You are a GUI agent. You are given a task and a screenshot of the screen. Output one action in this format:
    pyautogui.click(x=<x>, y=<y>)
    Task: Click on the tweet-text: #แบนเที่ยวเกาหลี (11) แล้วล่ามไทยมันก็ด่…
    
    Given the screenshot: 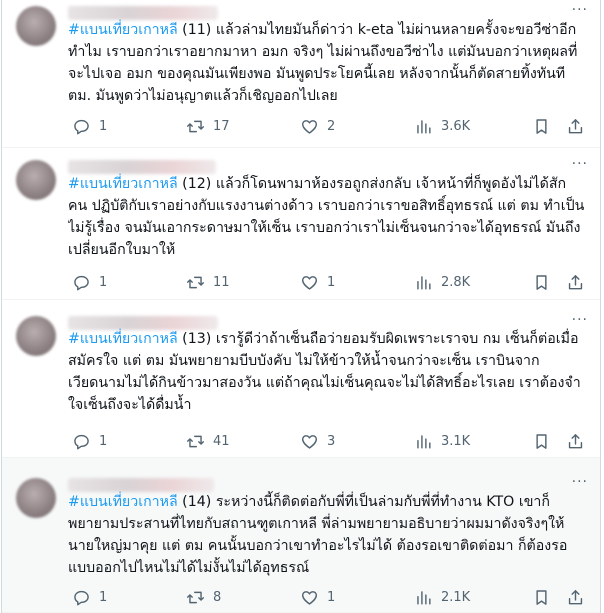 What is the action you would take?
    pyautogui.click(x=328, y=63)
    